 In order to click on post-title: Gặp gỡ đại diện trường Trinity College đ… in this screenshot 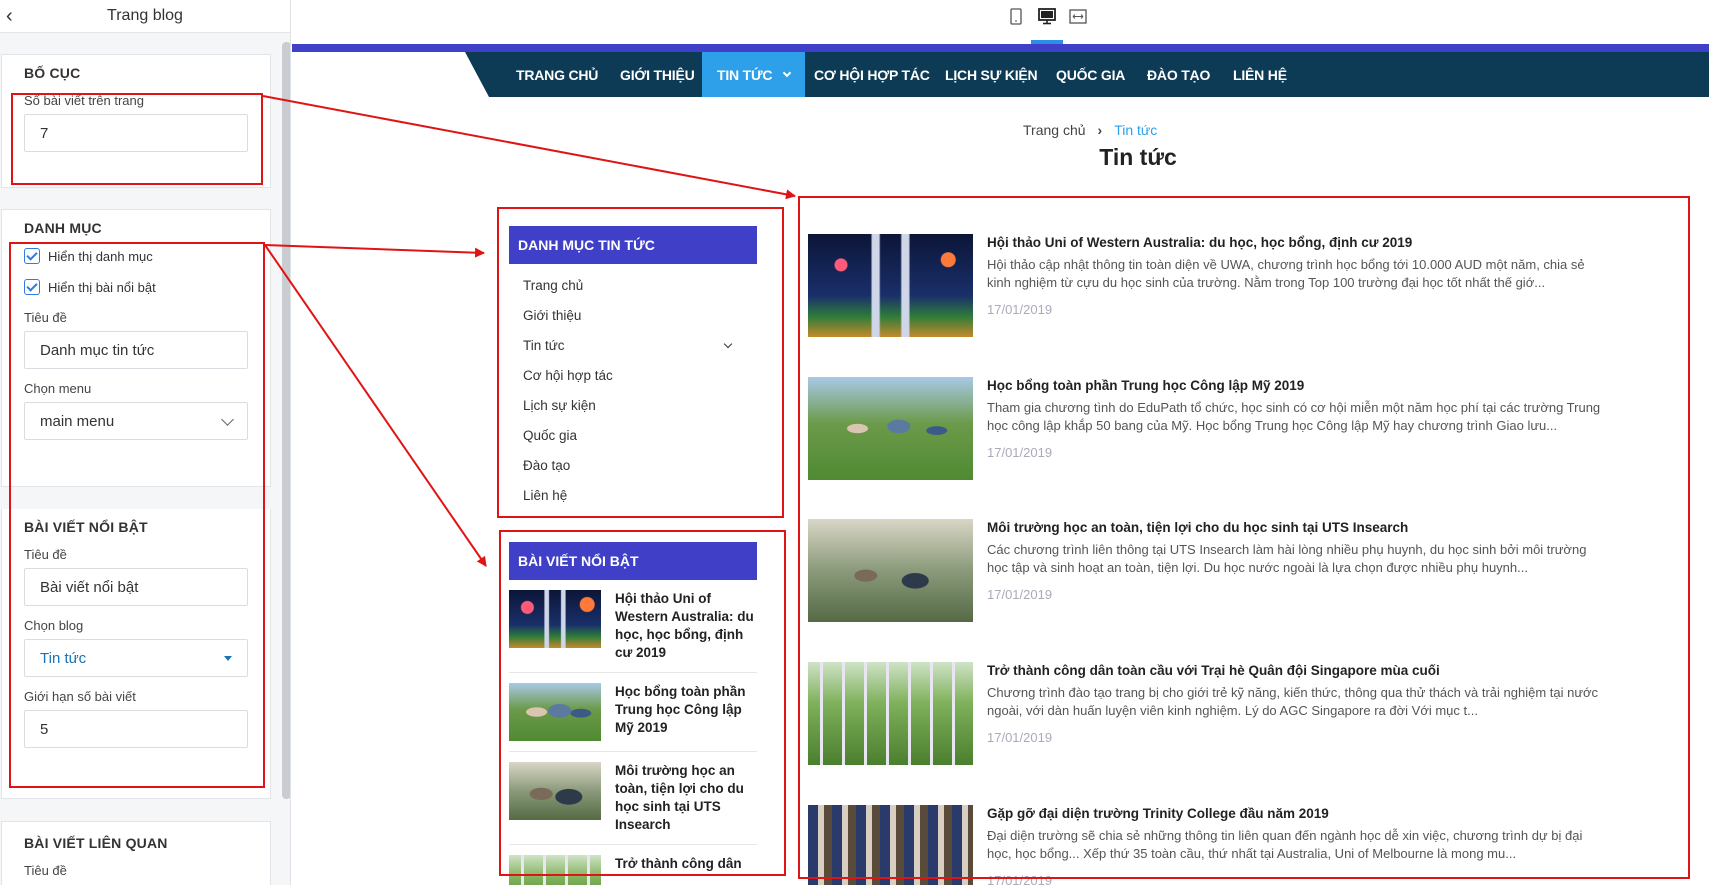, I will do `click(1297, 813)`.